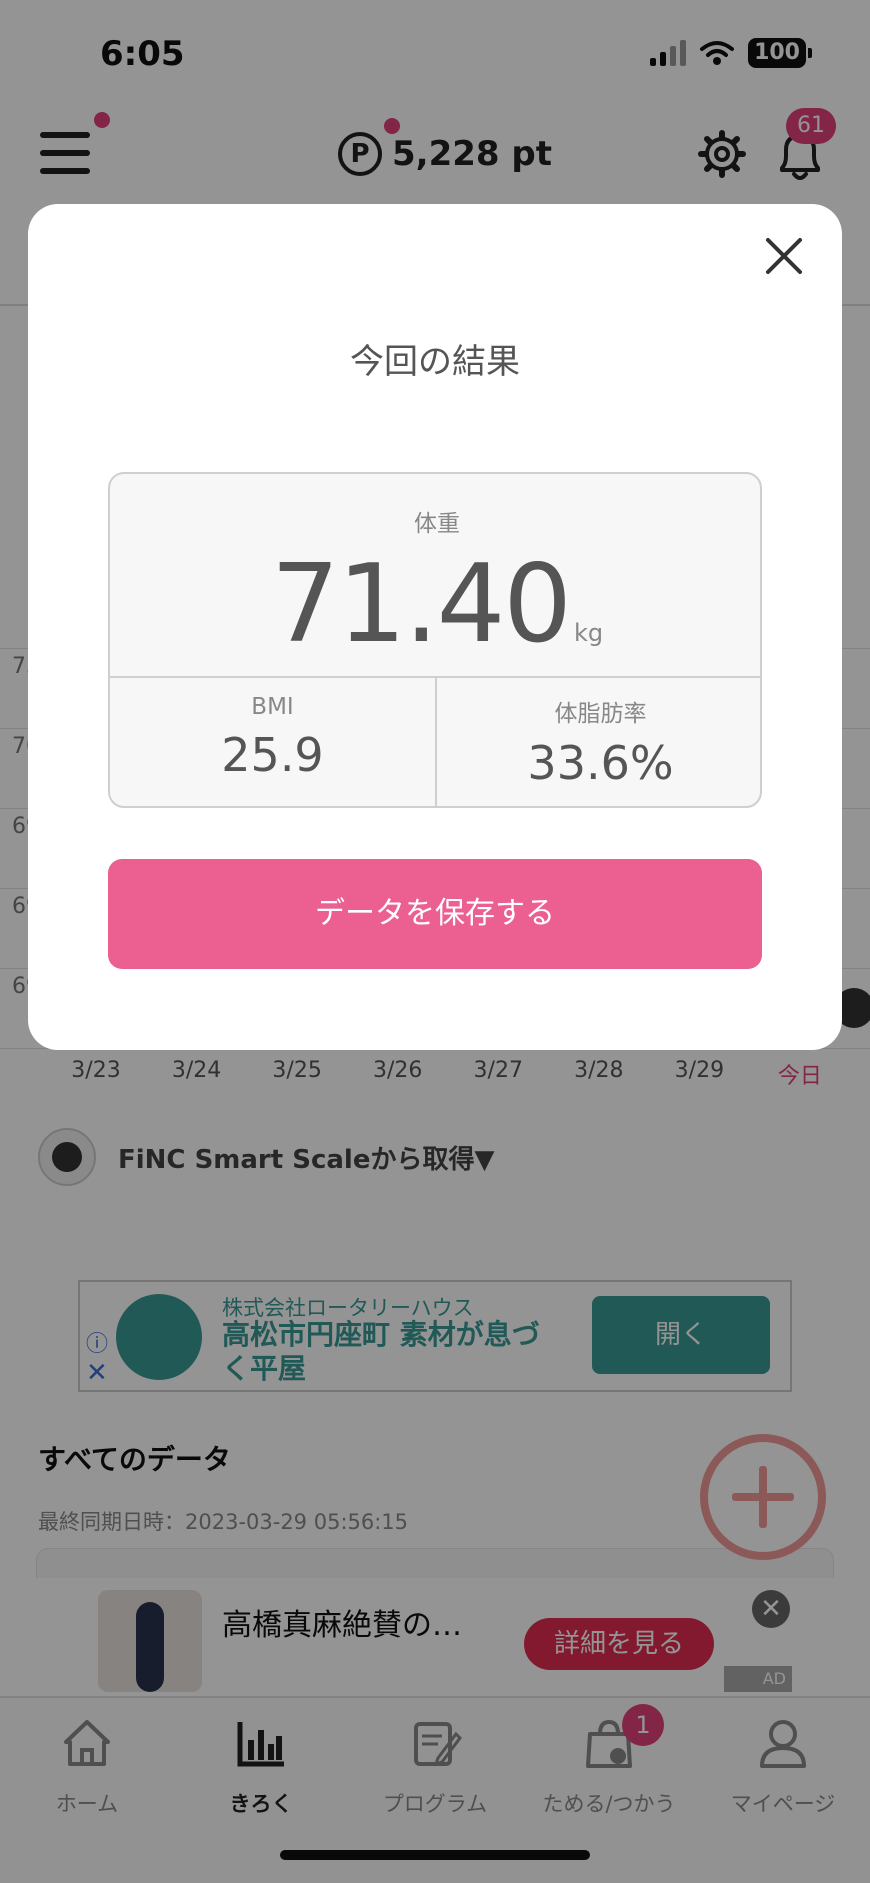  What do you see at coordinates (600, 763) in the screenshot?
I see `body-fat-value: 33.6%` at bounding box center [600, 763].